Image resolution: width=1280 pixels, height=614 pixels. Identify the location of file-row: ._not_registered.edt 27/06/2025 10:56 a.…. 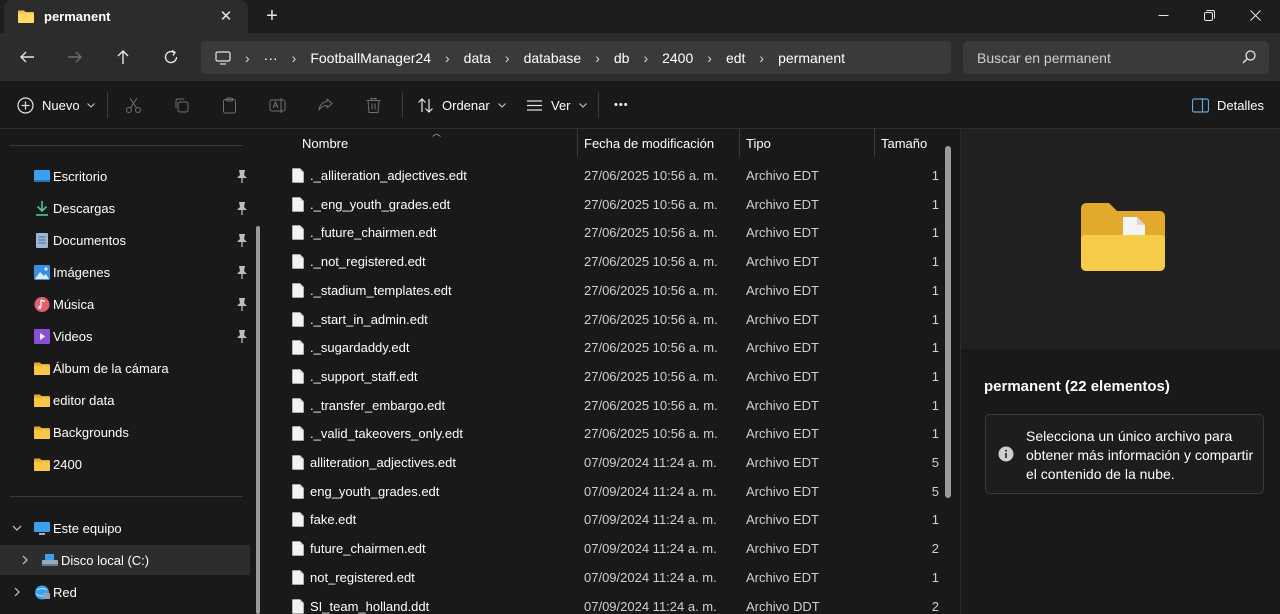
(610, 261).